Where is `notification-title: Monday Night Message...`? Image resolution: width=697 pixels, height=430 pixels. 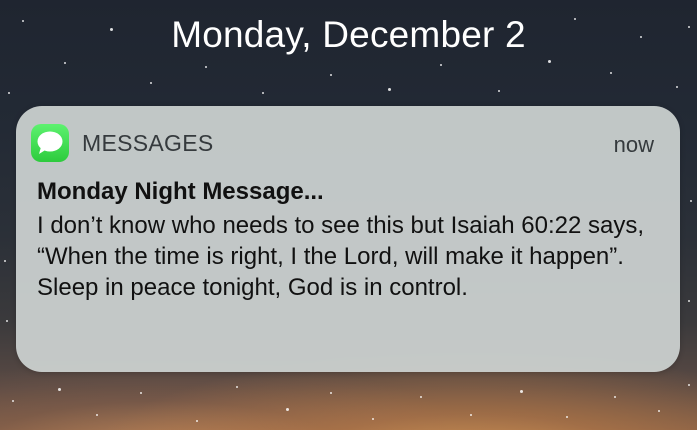
notification-title: Monday Night Message... is located at coordinates (180, 191).